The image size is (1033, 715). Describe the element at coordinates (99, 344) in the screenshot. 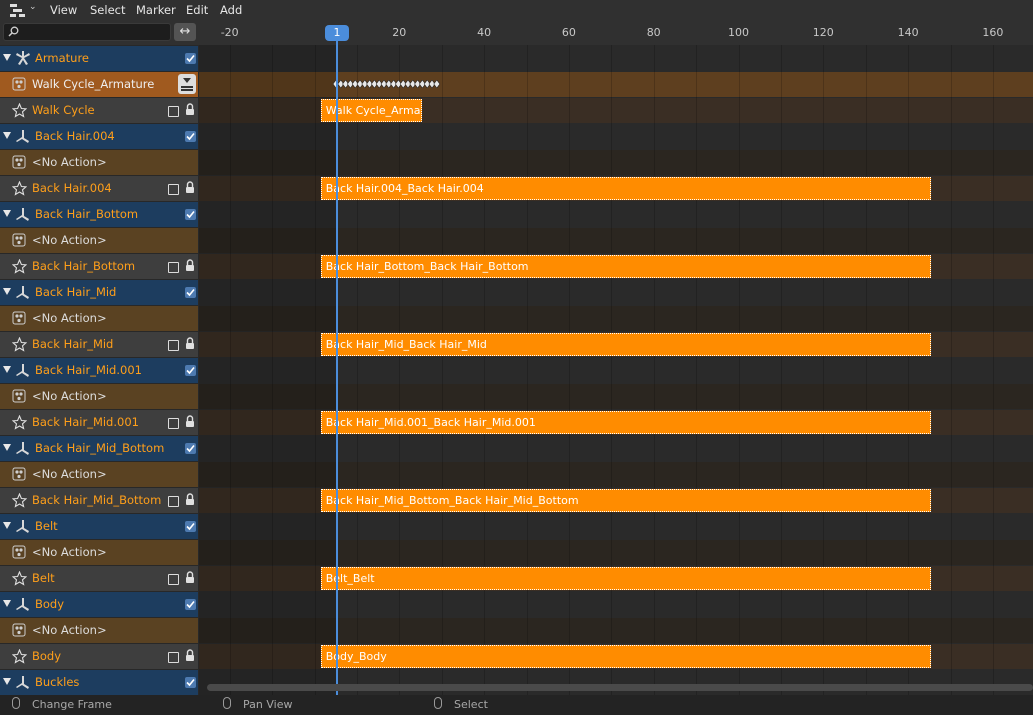

I see `nla-track-channel: Back Hair_Mid` at that location.